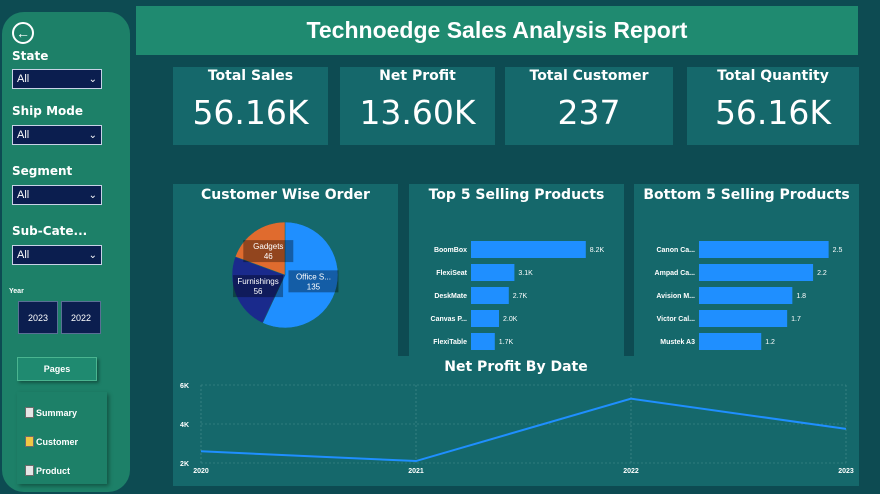 This screenshot has height=494, width=880. What do you see at coordinates (520, 296) in the screenshot?
I see `bar-value-label: 2.7K` at bounding box center [520, 296].